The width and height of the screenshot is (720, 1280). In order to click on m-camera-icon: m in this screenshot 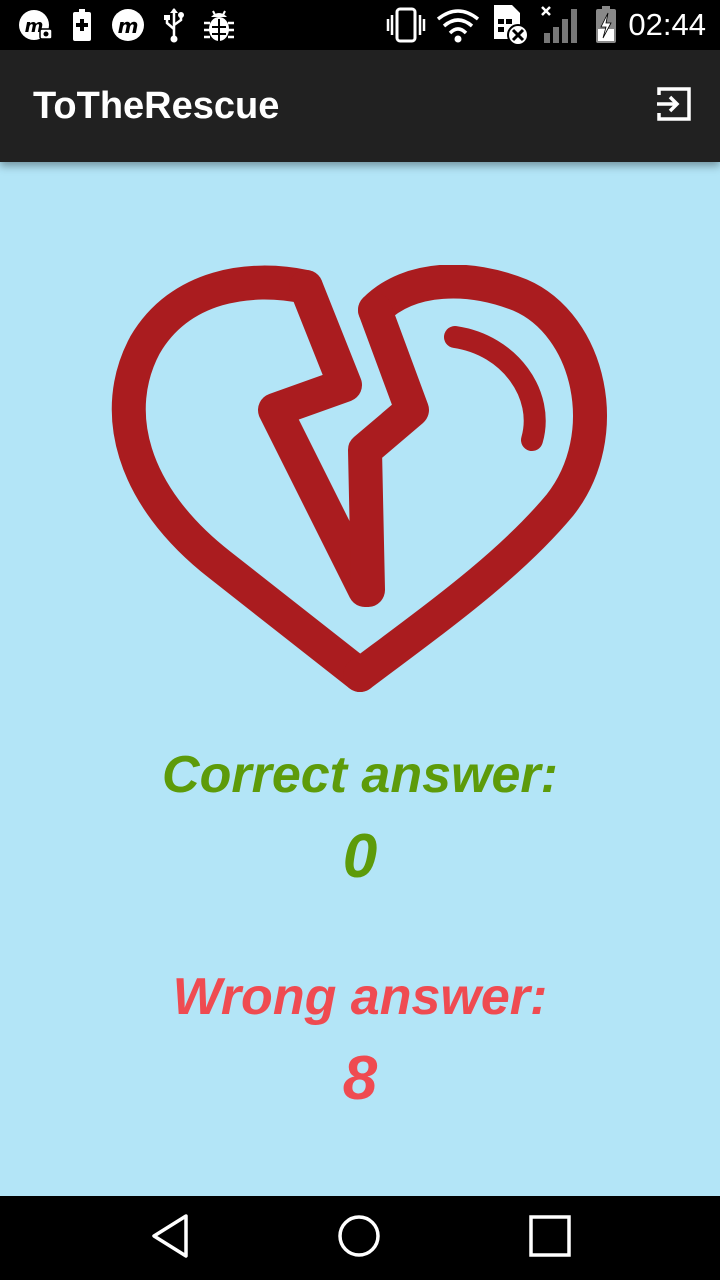, I will do `click(36, 25)`.